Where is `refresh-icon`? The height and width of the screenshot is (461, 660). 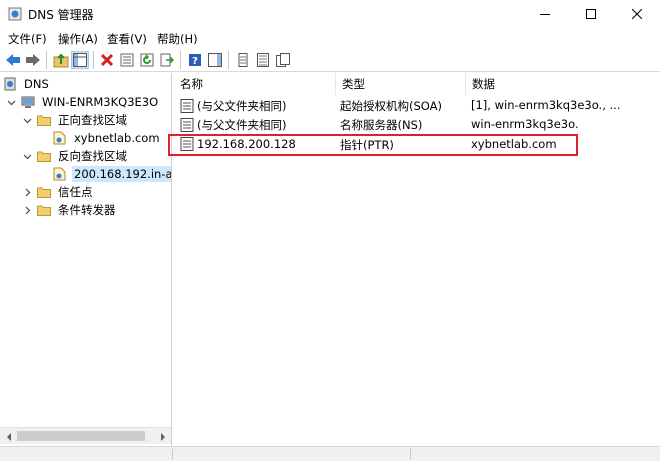
refresh-icon is located at coordinates (147, 60).